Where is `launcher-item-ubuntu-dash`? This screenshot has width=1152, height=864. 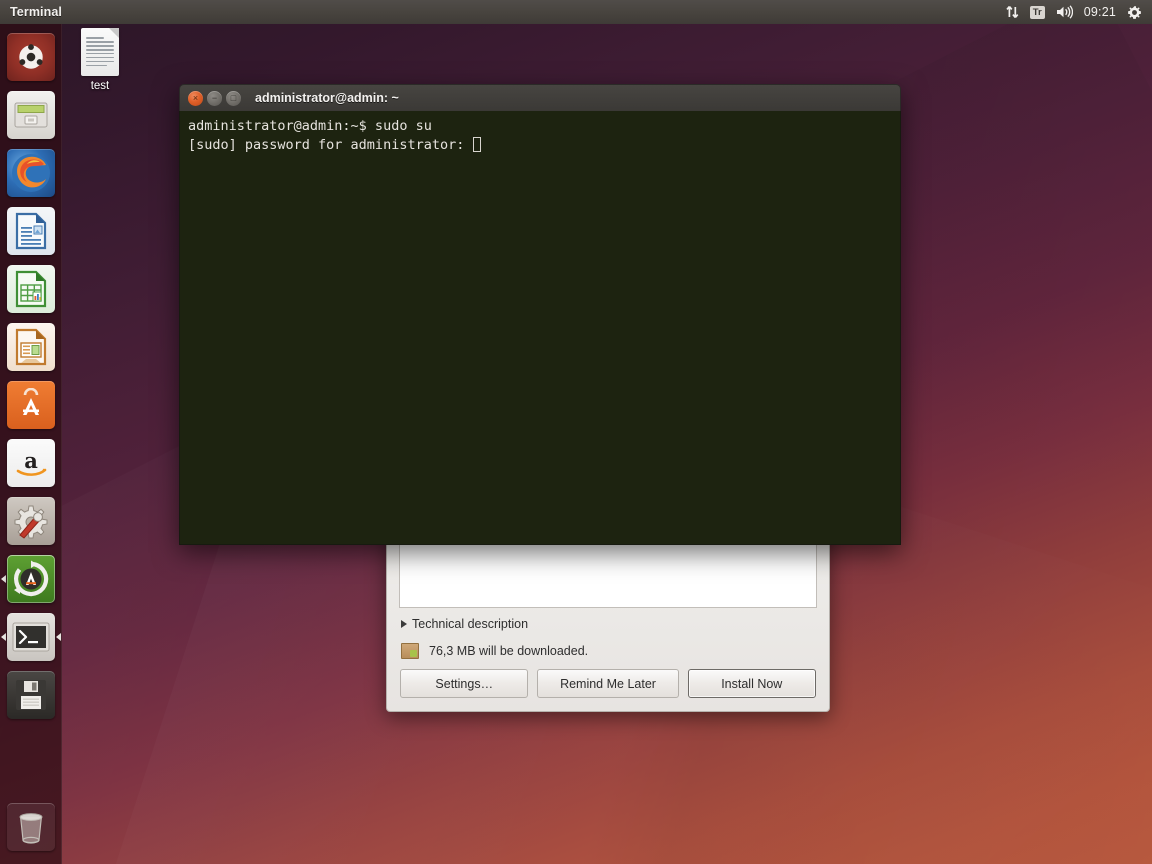
launcher-item-ubuntu-dash is located at coordinates (31, 57).